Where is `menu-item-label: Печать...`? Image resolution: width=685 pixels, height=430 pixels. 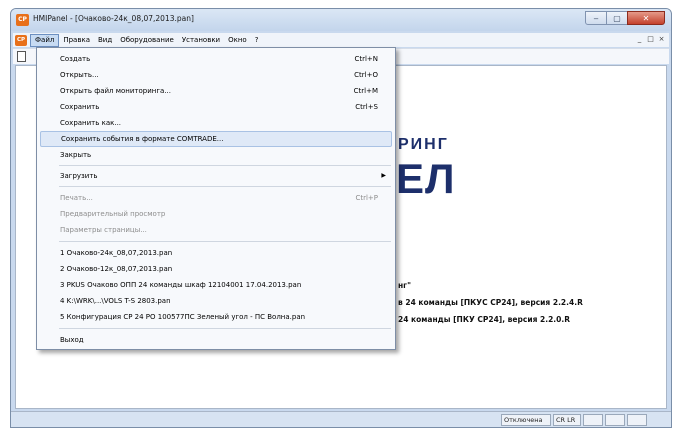 menu-item-label: Печать... is located at coordinates (76, 198).